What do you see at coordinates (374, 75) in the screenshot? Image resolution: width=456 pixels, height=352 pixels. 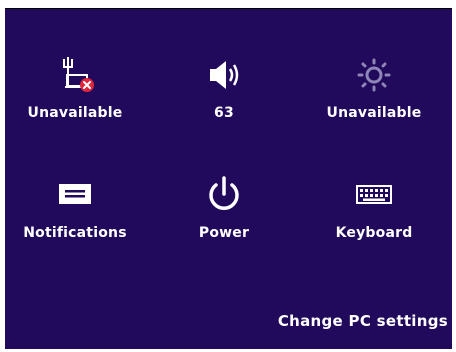 I see `brightness-icon` at bounding box center [374, 75].